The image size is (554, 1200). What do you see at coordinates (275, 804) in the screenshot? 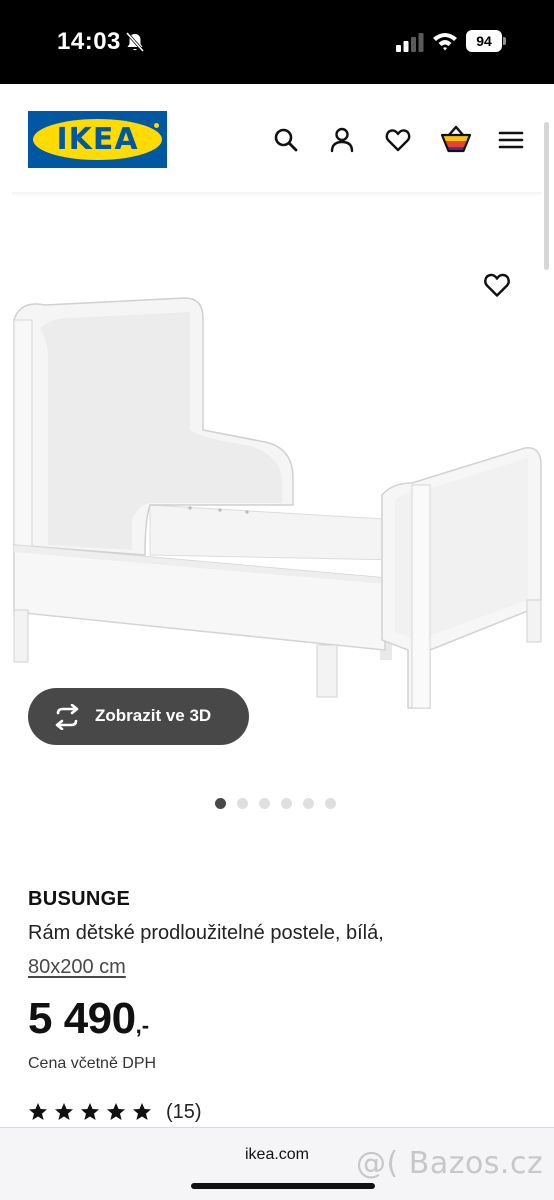
I see `image-carousel-dots` at bounding box center [275, 804].